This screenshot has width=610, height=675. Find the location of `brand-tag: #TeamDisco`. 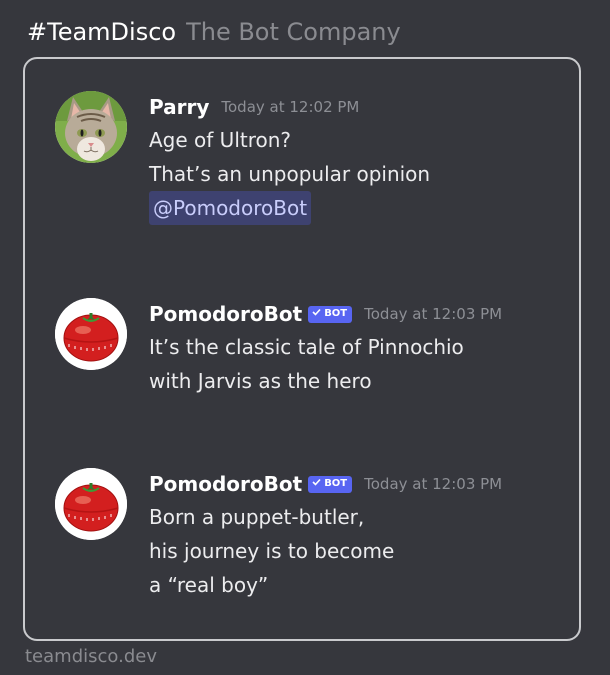

brand-tag: #TeamDisco is located at coordinates (102, 32).